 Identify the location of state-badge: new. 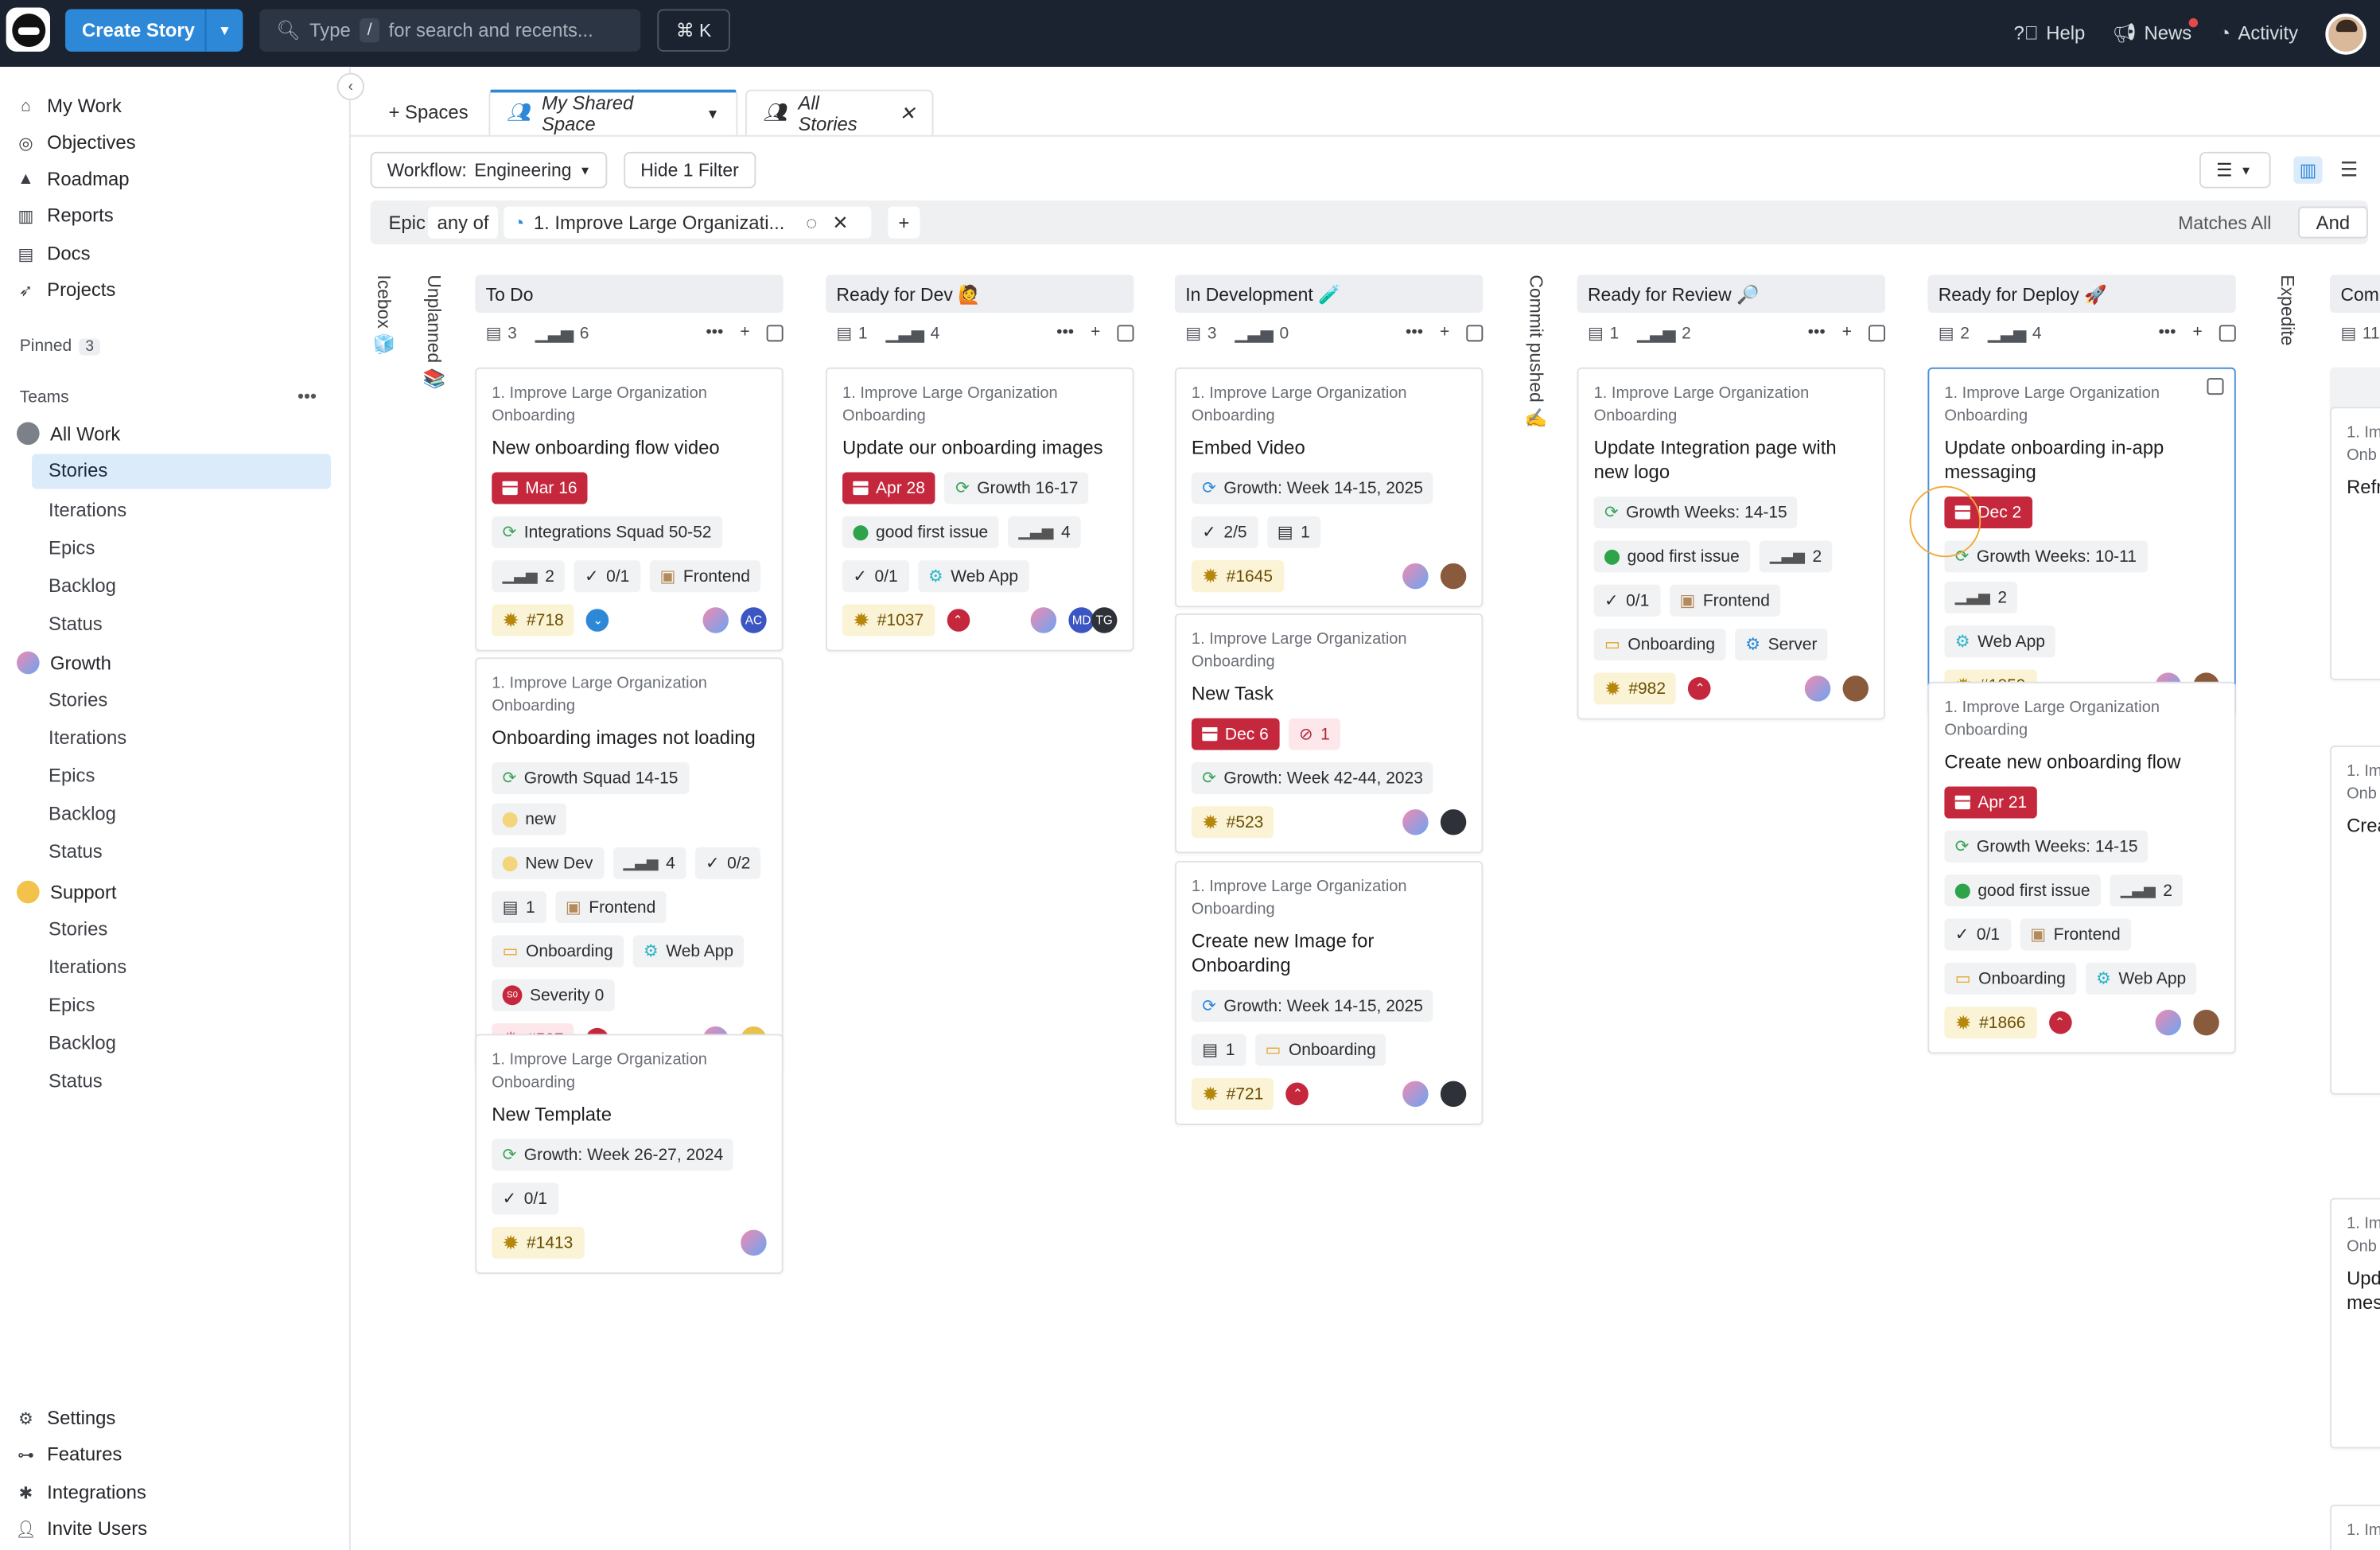
(529, 819).